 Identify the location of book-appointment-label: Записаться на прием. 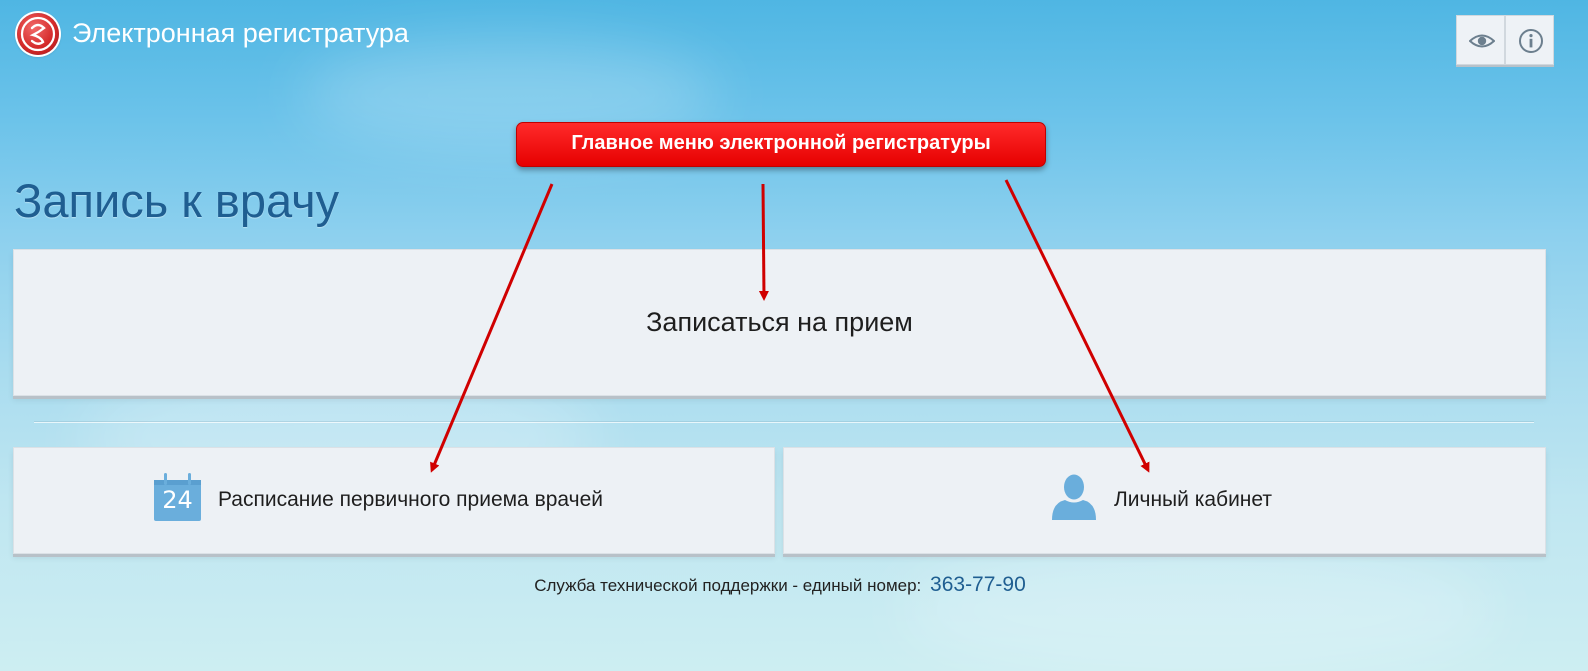
(779, 322).